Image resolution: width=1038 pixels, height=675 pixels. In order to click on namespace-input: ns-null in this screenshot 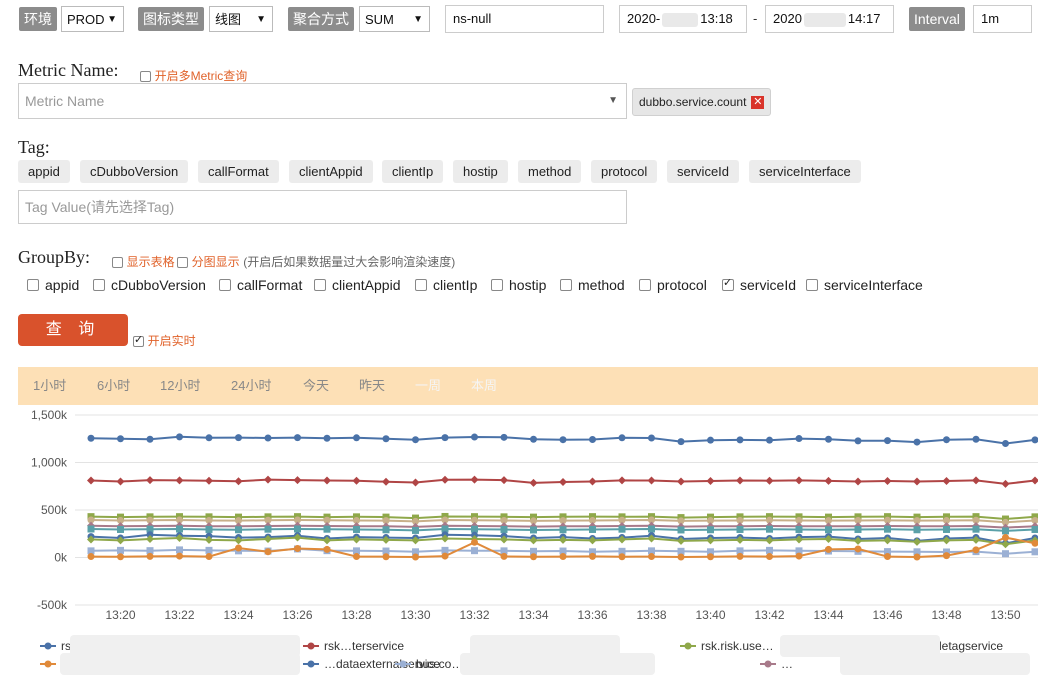, I will do `click(524, 19)`.